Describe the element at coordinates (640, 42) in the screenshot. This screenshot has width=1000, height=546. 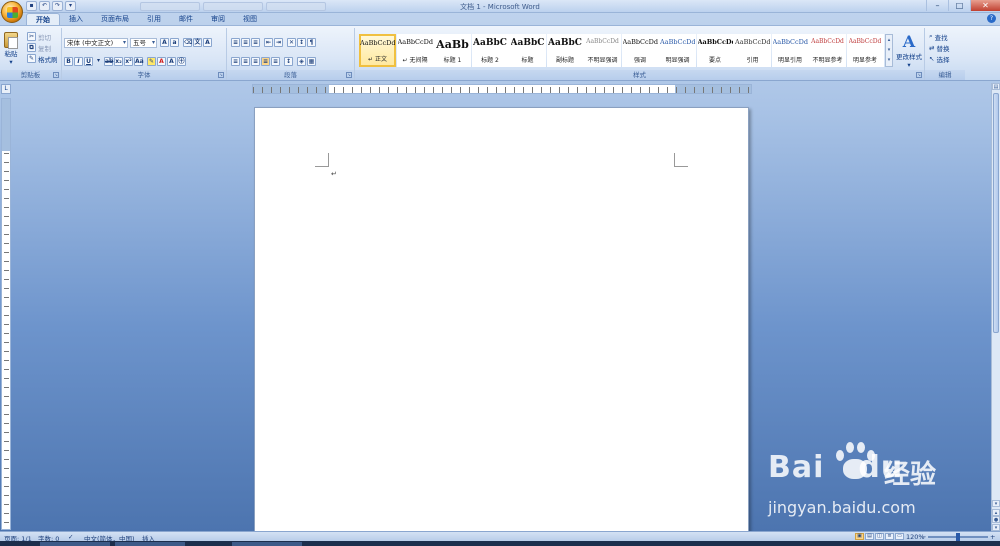
I see `style-sample: AaBbCcDd` at that location.